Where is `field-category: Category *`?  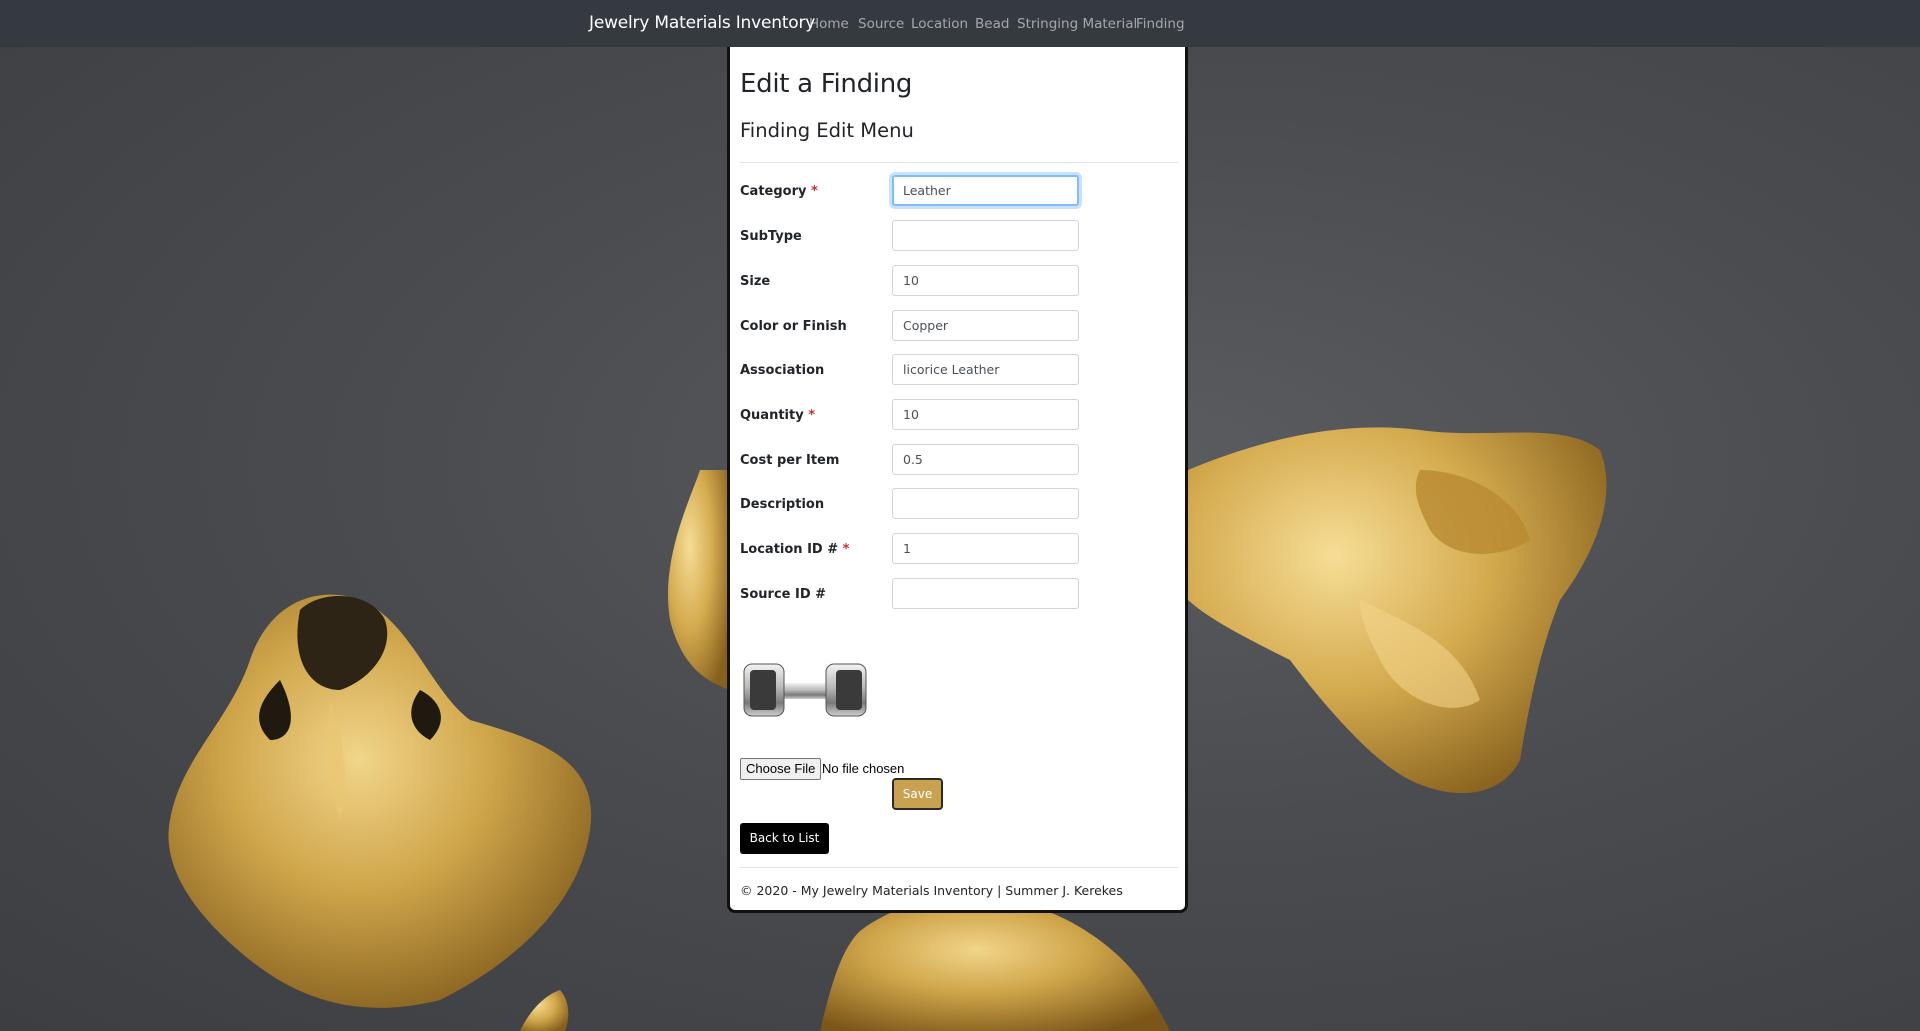
field-category: Category * is located at coordinates (959, 192).